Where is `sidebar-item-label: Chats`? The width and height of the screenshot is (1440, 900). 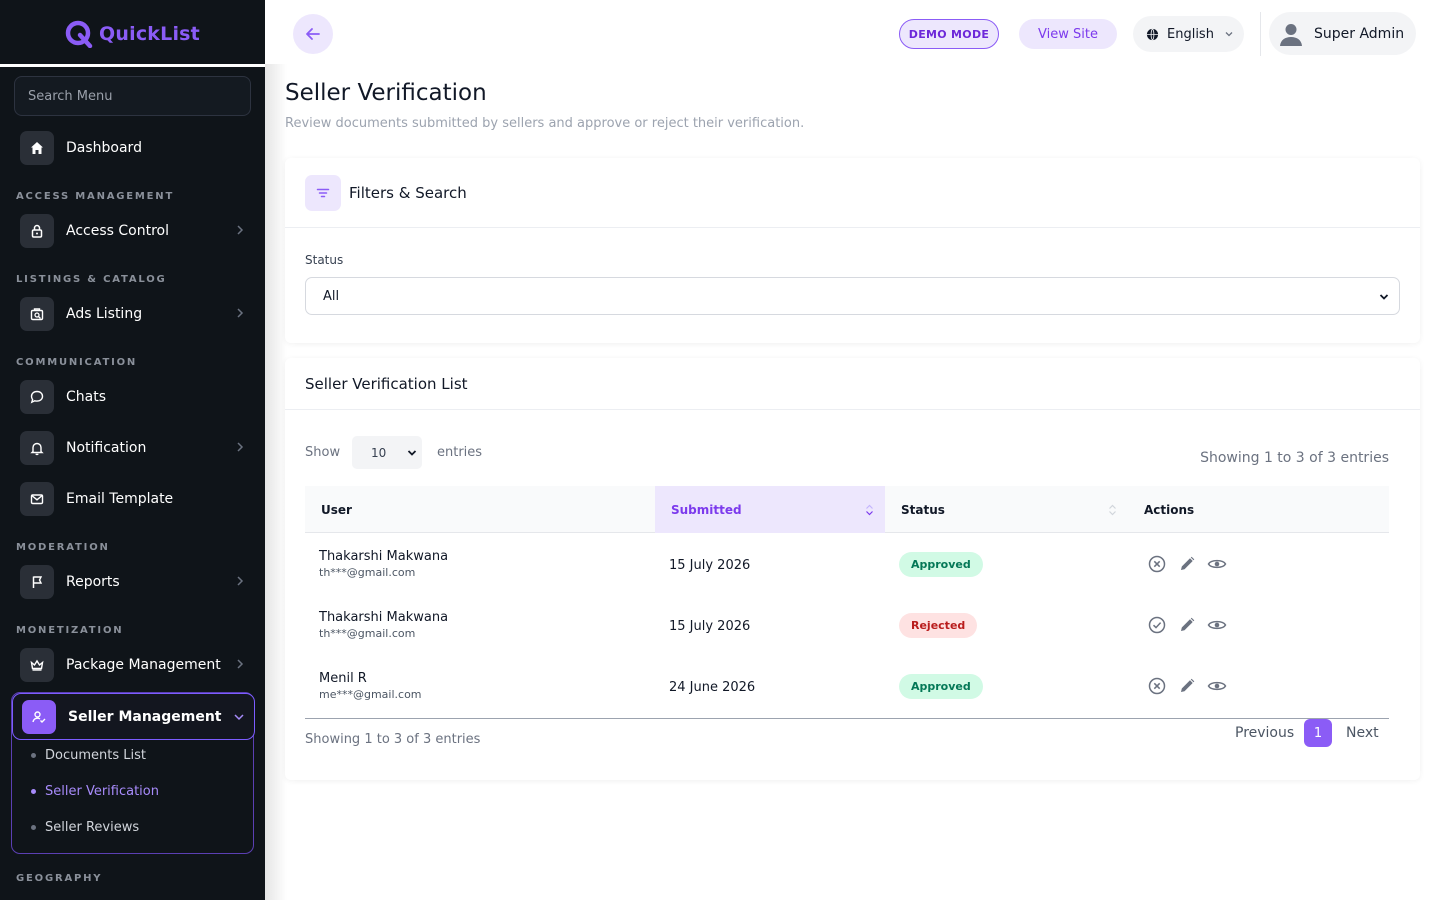 sidebar-item-label: Chats is located at coordinates (86, 397).